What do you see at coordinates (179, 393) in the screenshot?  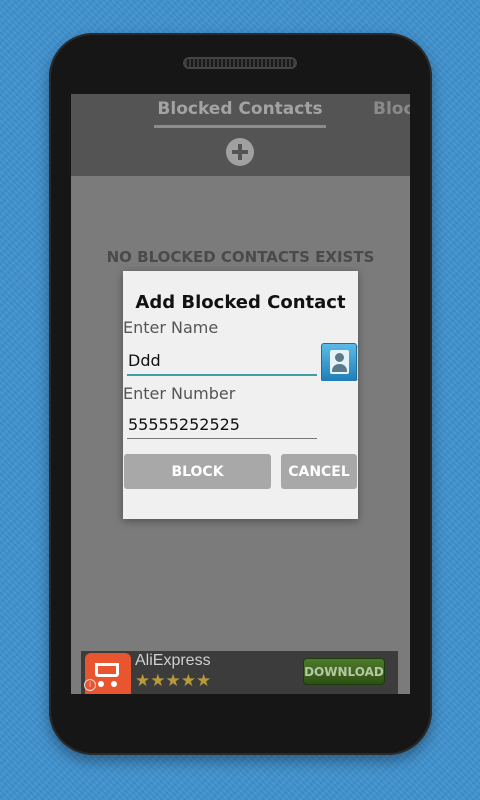 I see `number-label: Enter Number` at bounding box center [179, 393].